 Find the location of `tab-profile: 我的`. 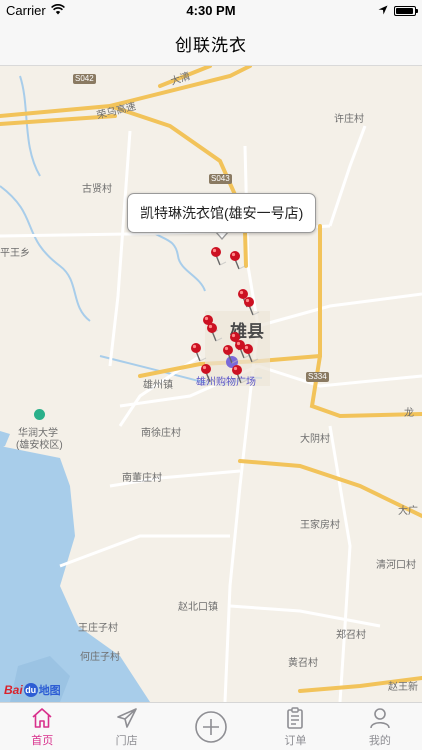

tab-profile: 我的 is located at coordinates (380, 726).